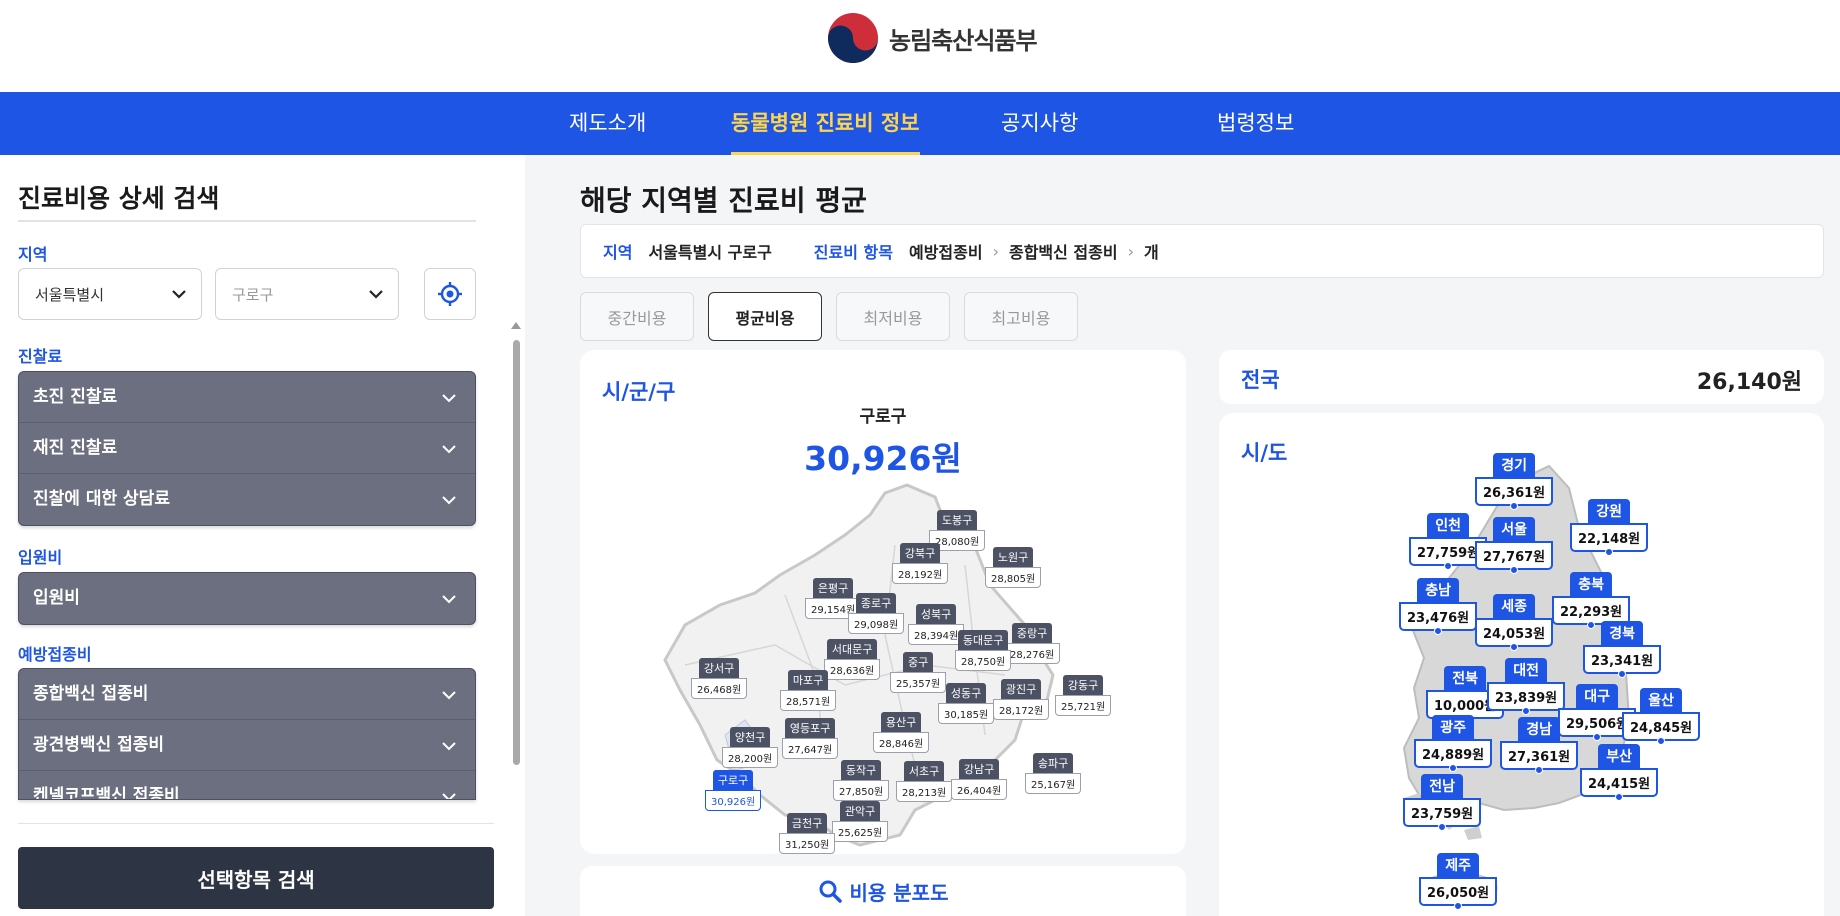 The image size is (1840, 916). I want to click on district-tag-jongno: 종로구 29,098원, so click(876, 613).